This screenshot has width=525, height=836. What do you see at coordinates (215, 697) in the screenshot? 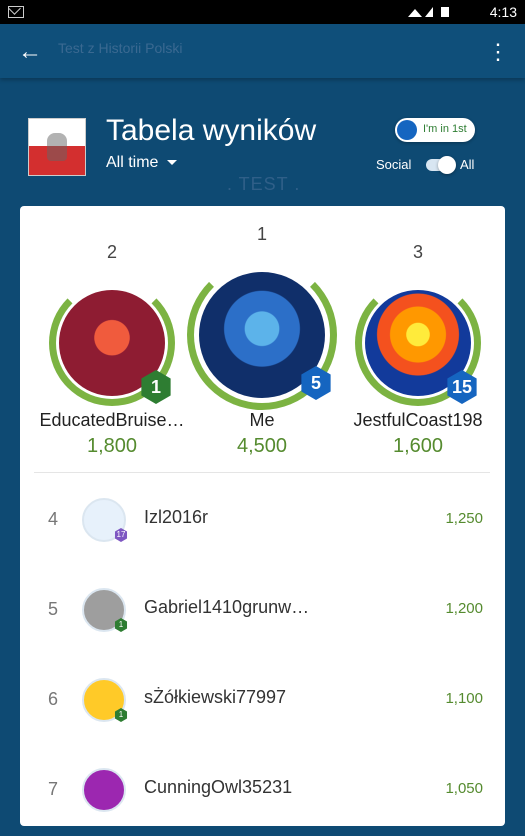
I see `row-name: sŻółkiewski77997` at bounding box center [215, 697].